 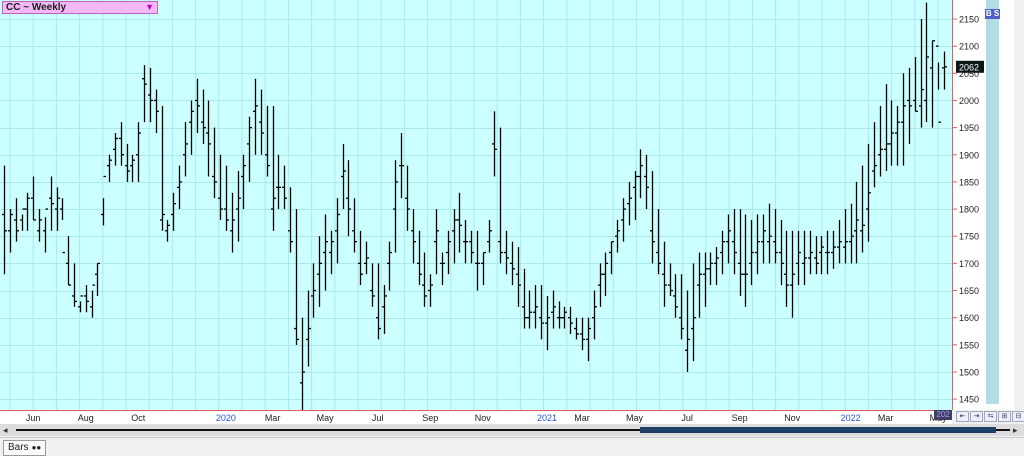 I want to click on price-tick-label: 2100, so click(x=969, y=47).